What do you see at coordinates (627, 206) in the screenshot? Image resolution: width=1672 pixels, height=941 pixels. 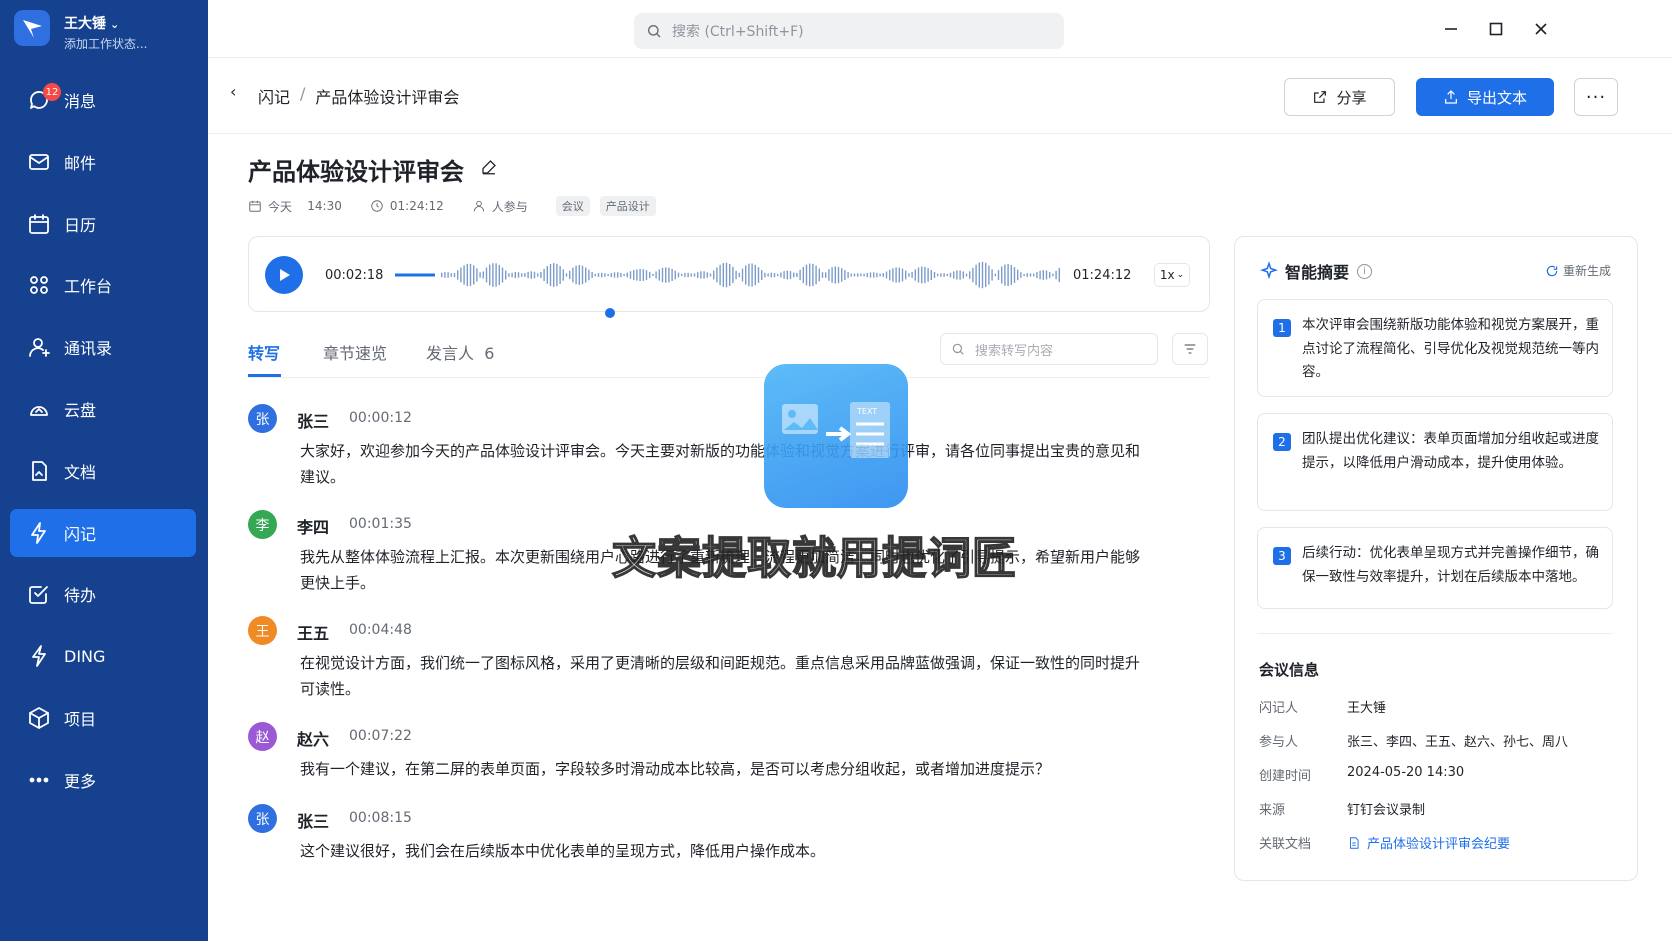 I see `tag-product-design: 产品设计` at bounding box center [627, 206].